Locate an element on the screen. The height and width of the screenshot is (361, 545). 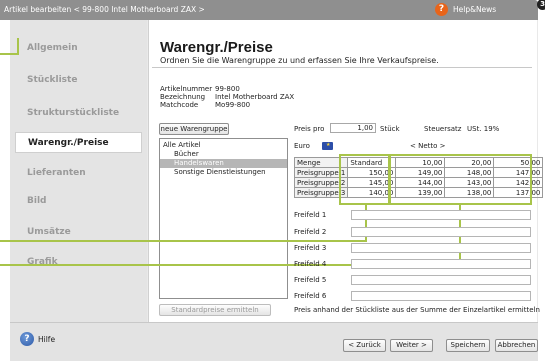
notification-badge: 3 is located at coordinates (541, 5).